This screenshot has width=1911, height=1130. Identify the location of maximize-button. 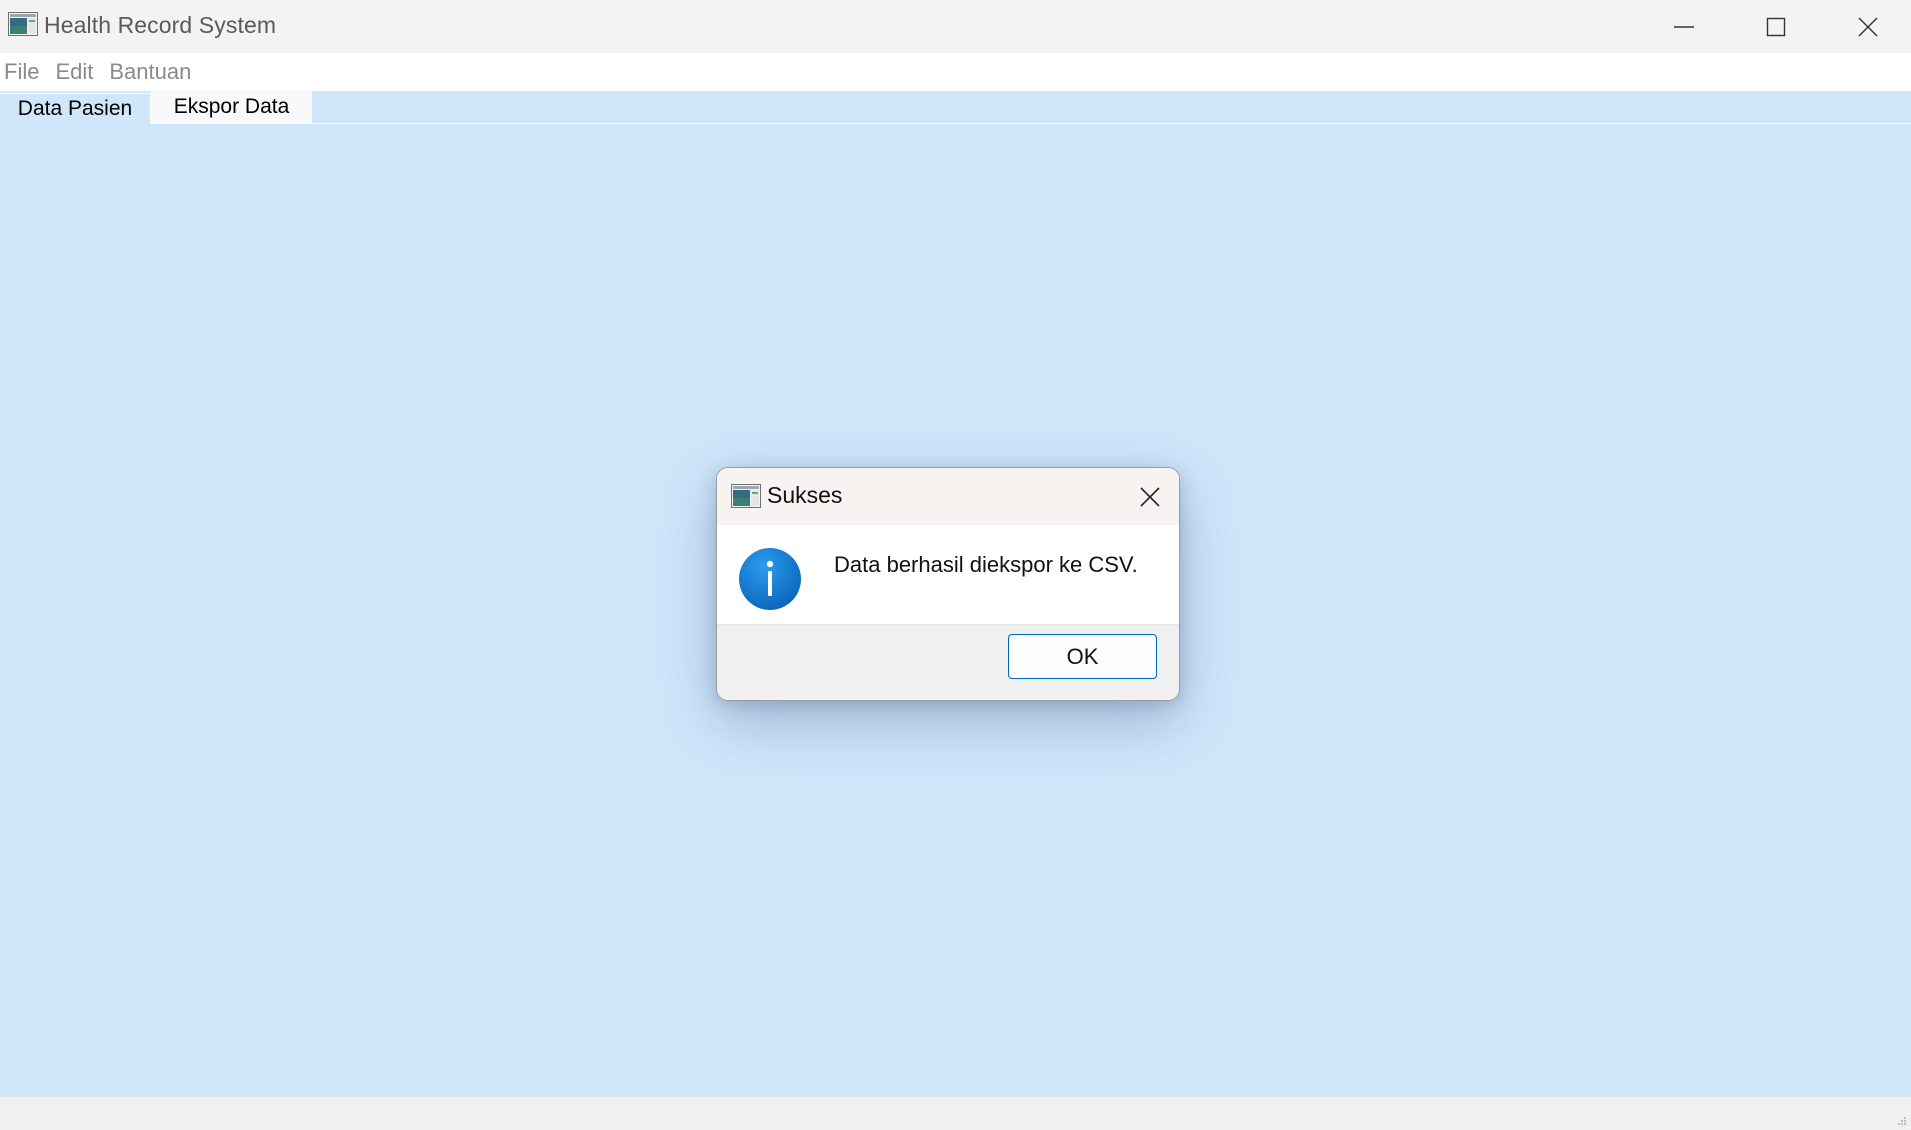
(1776, 26).